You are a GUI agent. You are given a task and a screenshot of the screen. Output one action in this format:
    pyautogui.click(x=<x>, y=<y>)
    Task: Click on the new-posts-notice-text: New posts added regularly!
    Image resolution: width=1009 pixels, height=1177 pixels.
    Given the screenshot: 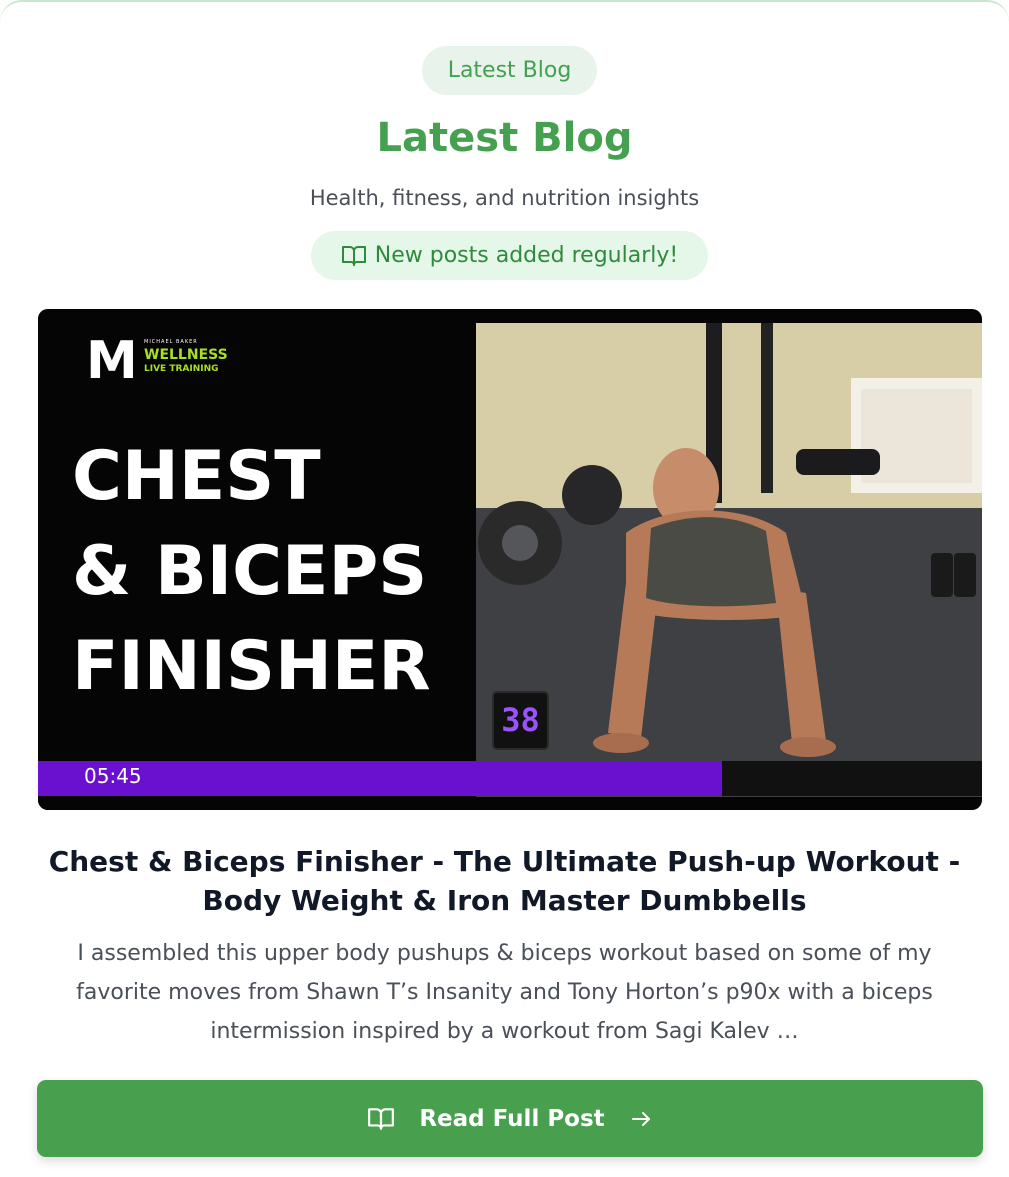 What is the action you would take?
    pyautogui.click(x=526, y=255)
    